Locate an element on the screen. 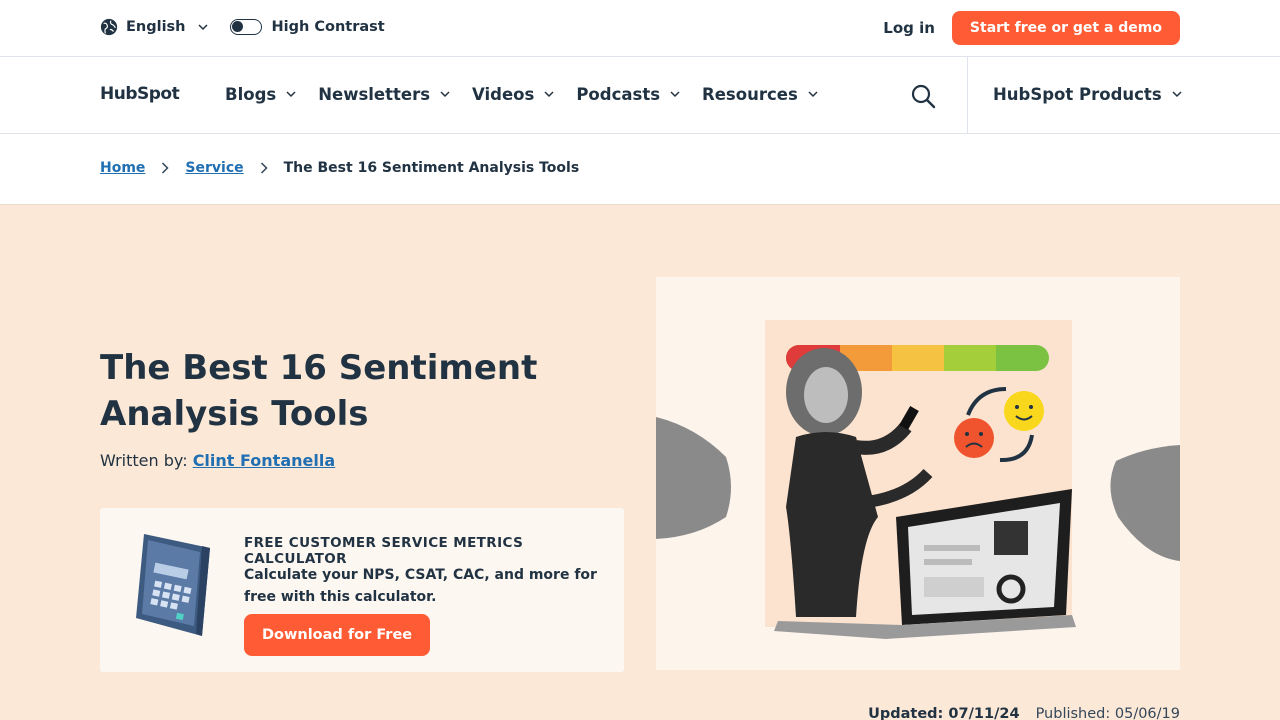 The height and width of the screenshot is (720, 1280). search-icon is located at coordinates (923, 96).